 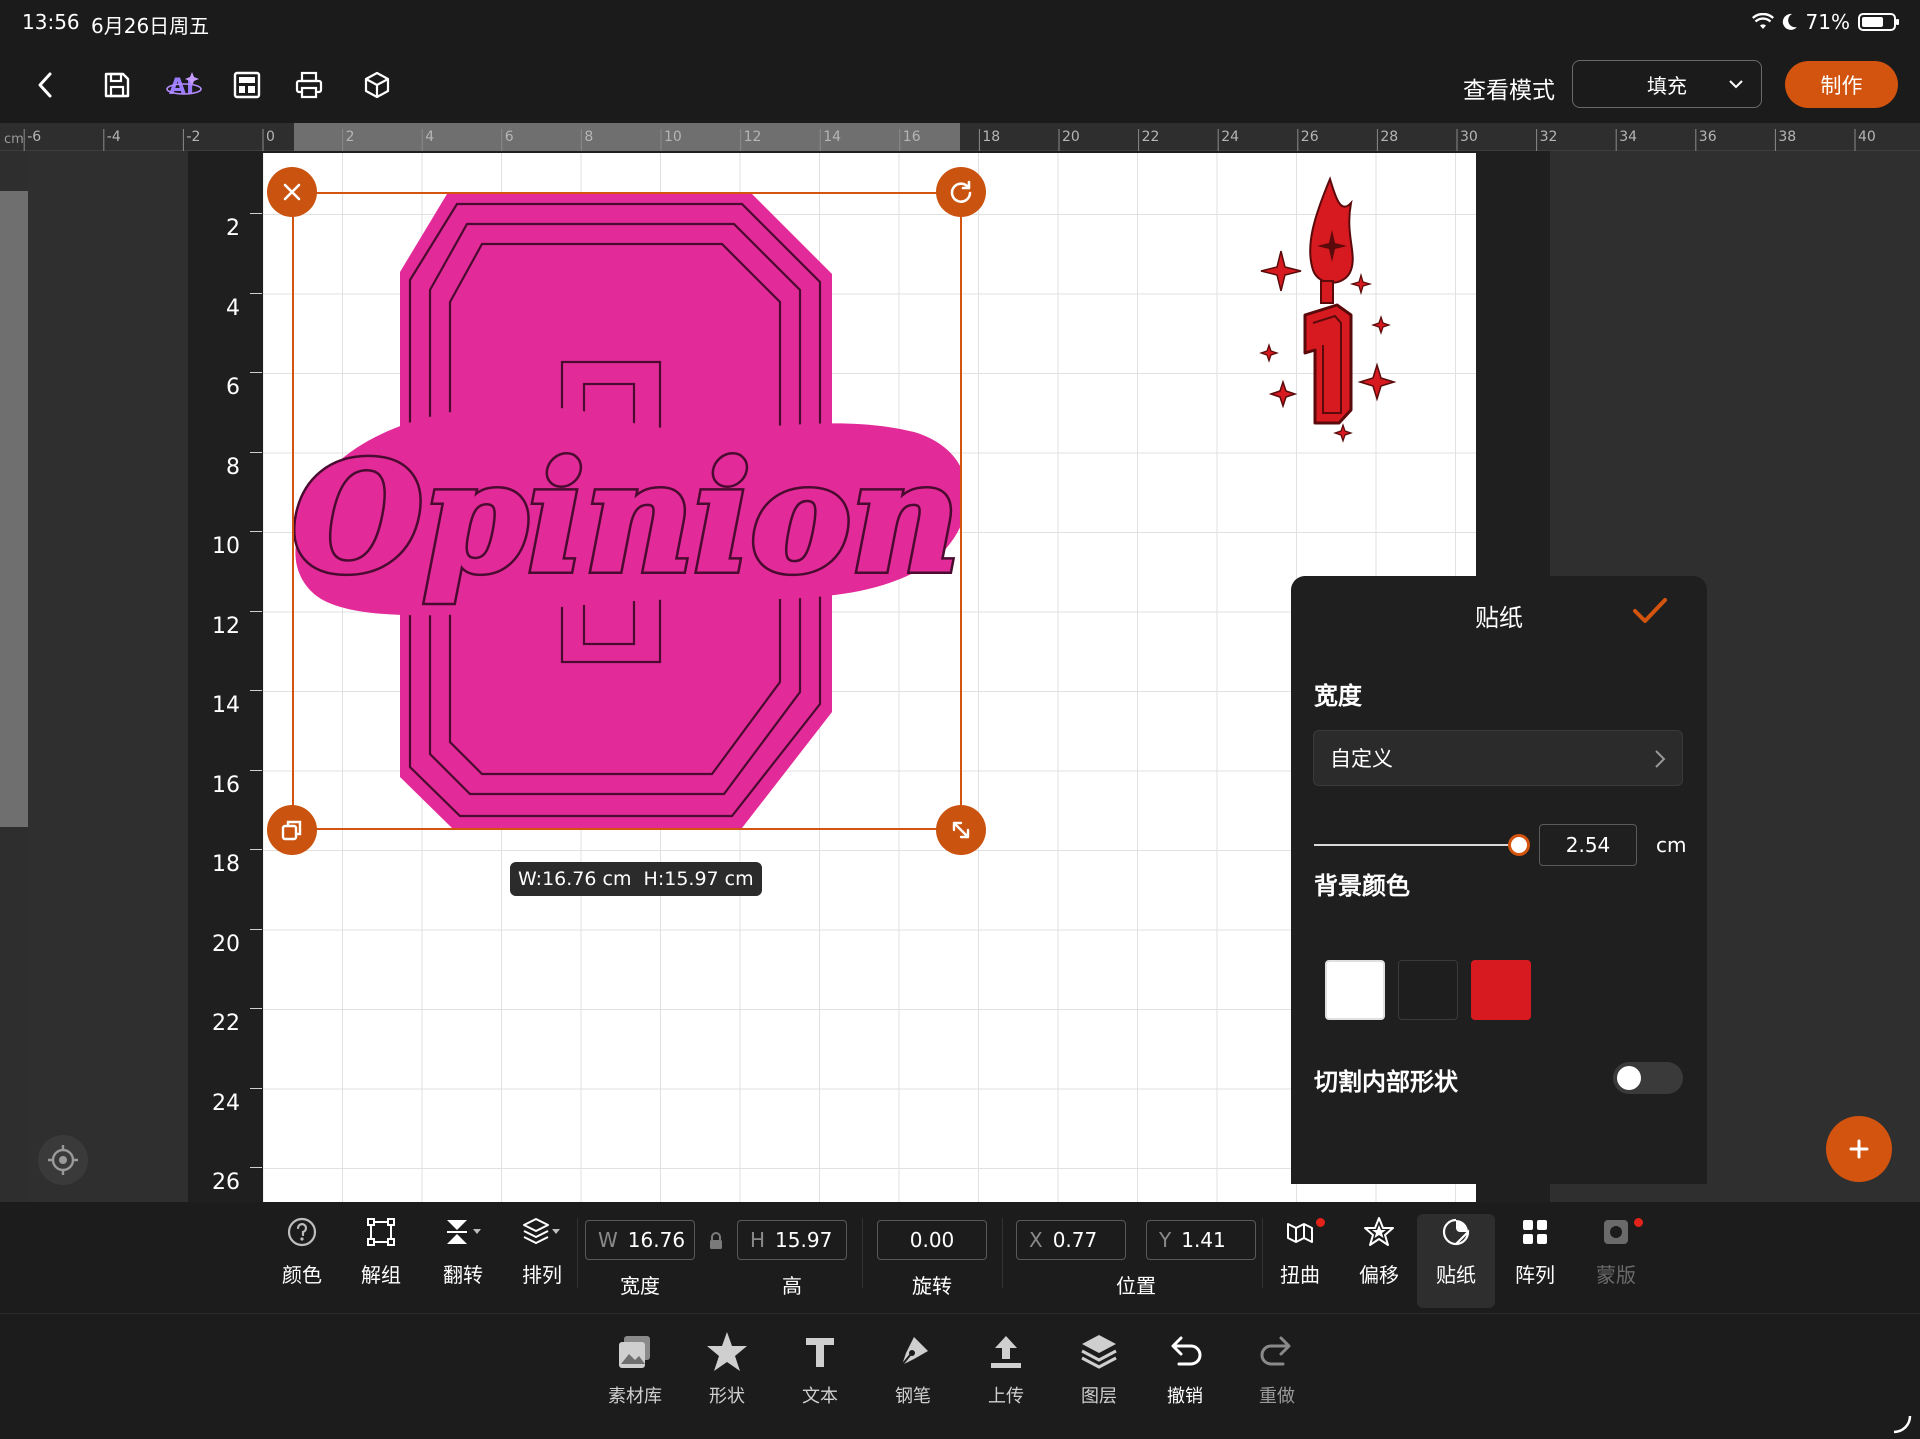 What do you see at coordinates (1151, 137) in the screenshot?
I see `ruler-tick-label: 22` at bounding box center [1151, 137].